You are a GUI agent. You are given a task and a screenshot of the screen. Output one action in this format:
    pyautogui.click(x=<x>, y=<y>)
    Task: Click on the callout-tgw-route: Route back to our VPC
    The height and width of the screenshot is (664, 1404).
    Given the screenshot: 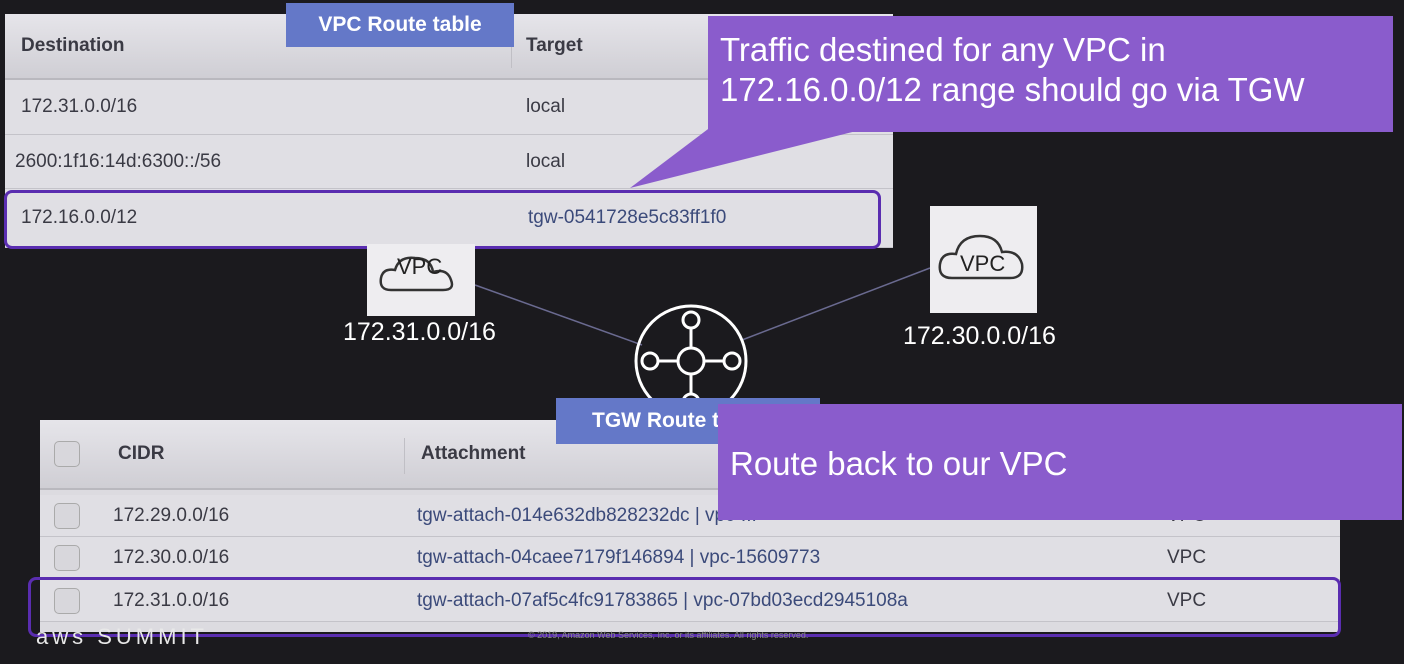 What is the action you would take?
    pyautogui.click(x=1060, y=462)
    